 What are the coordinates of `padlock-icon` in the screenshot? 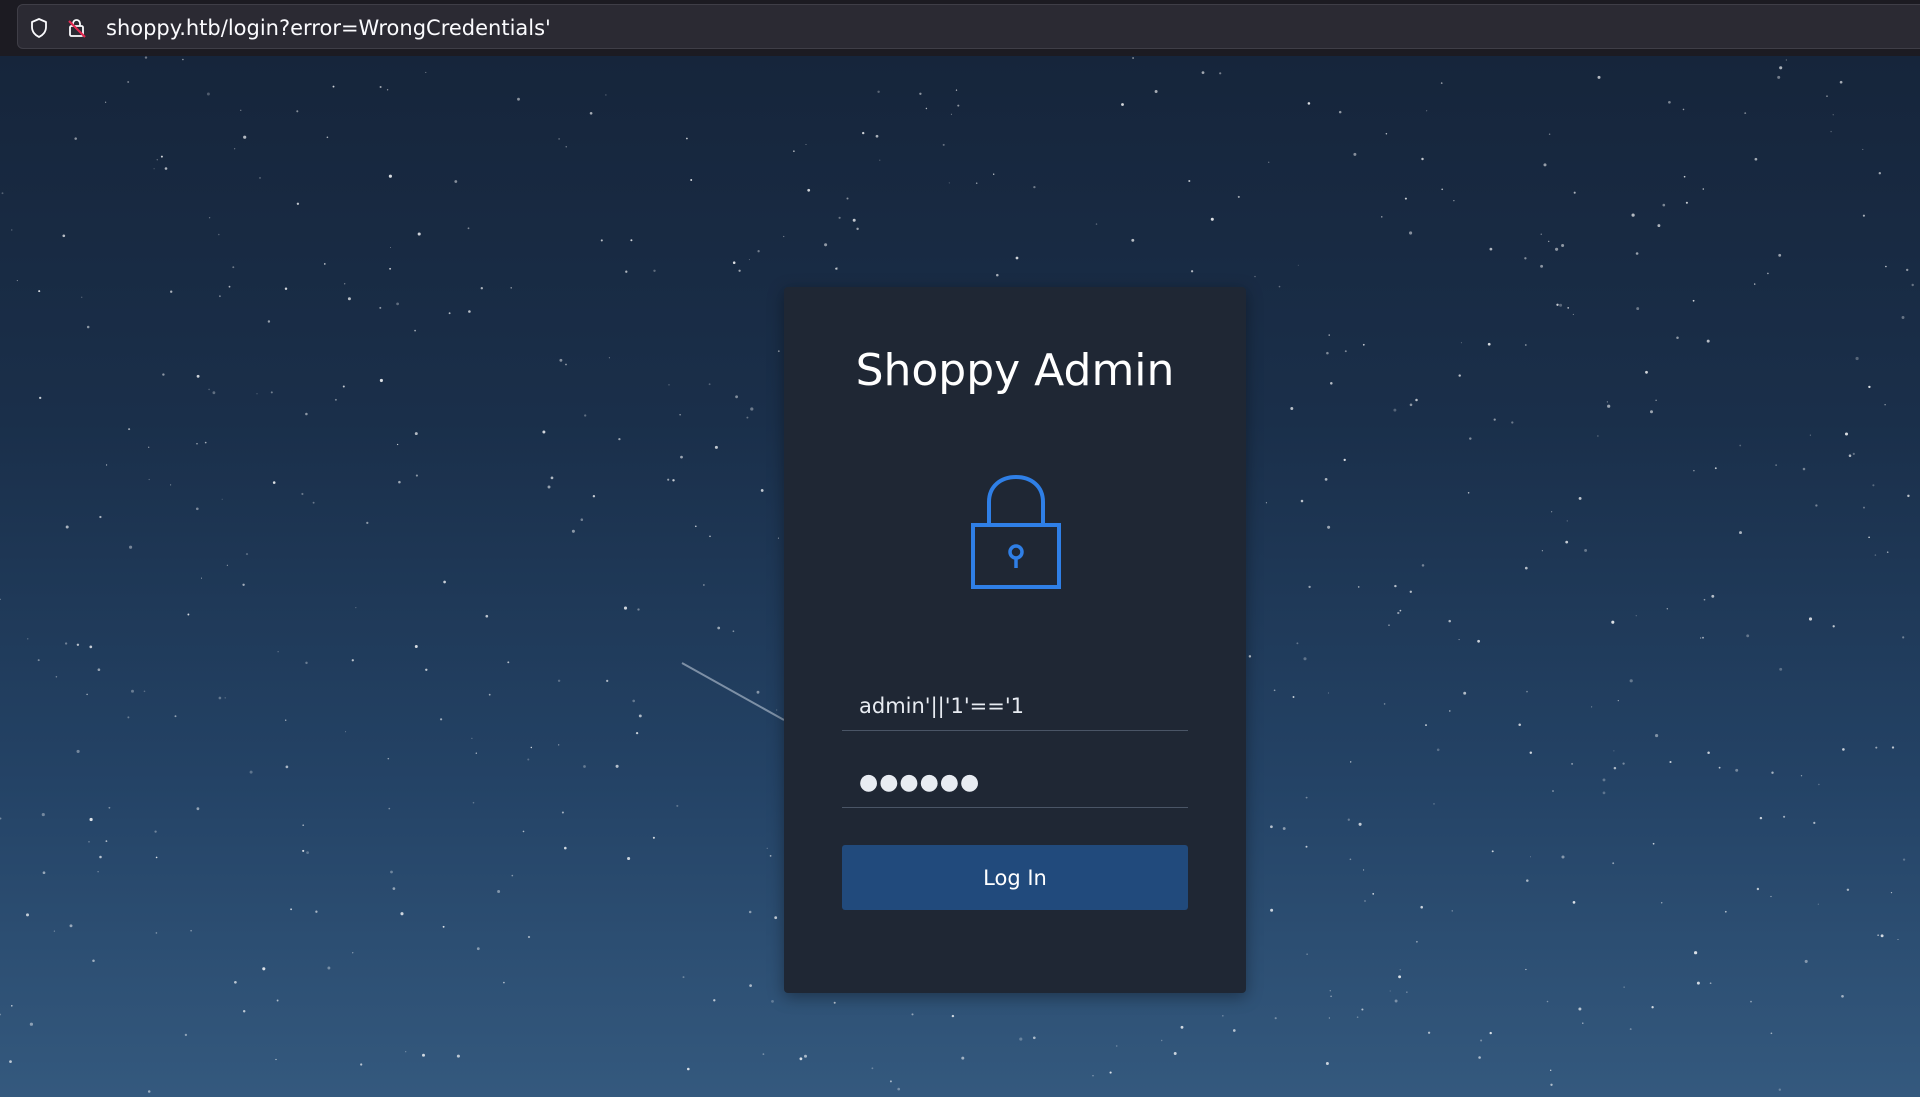 It's located at (1016, 532).